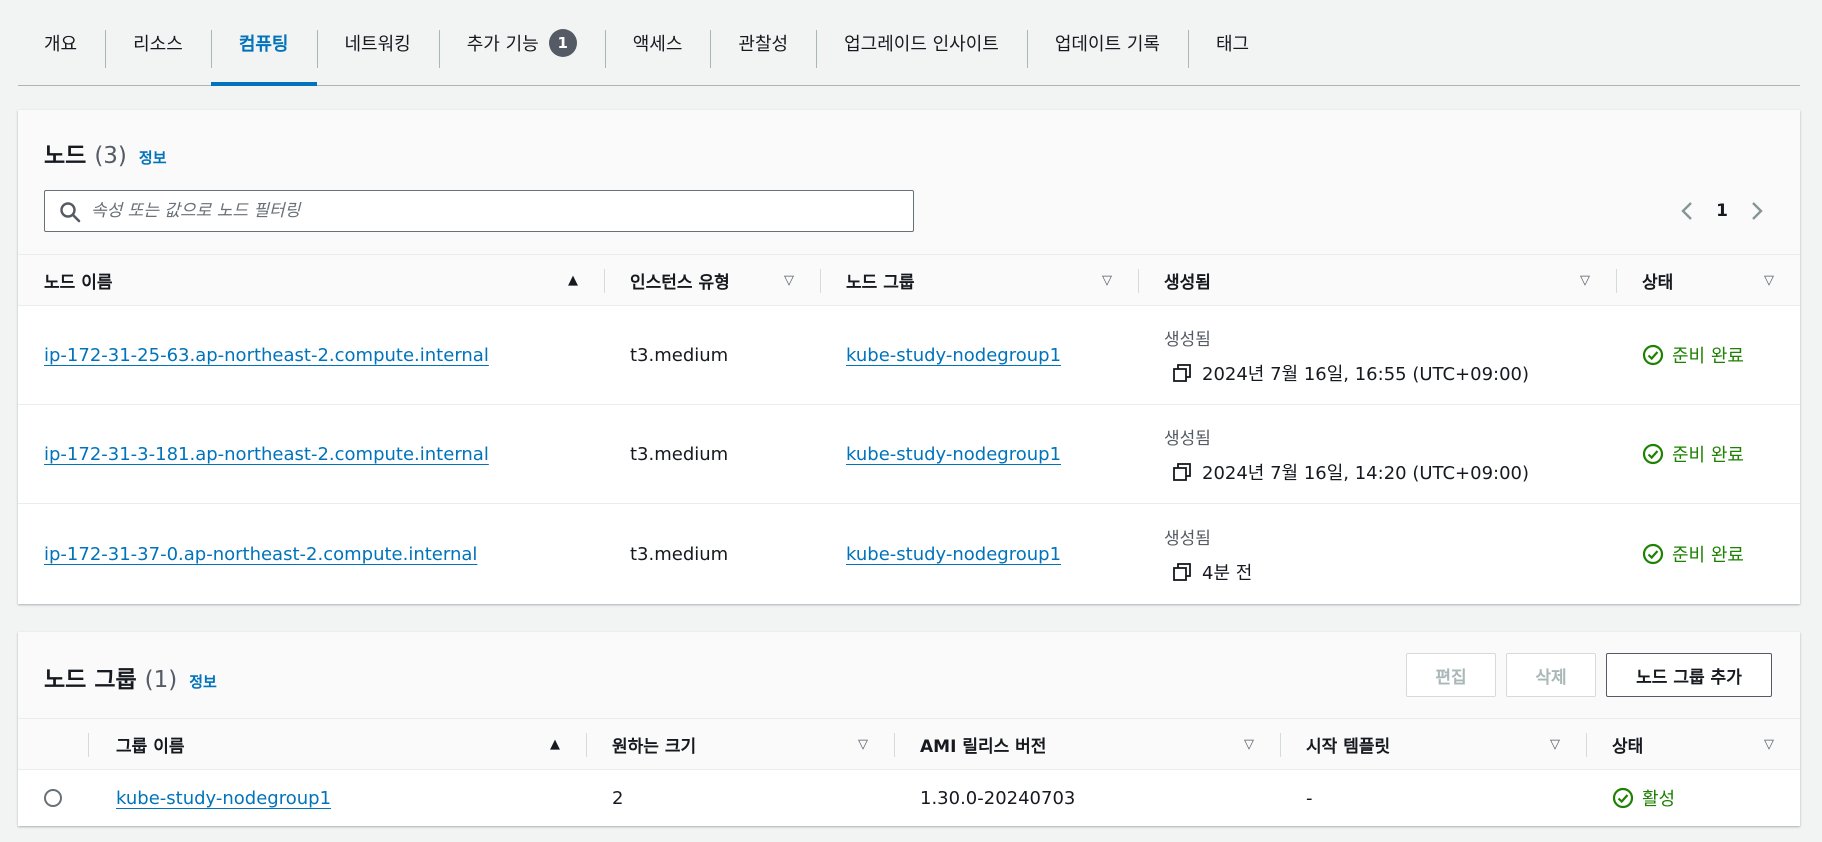 The height and width of the screenshot is (842, 1822). What do you see at coordinates (979, 280) in the screenshot?
I see `column-header-node-group: 노드 그룹 ▽` at bounding box center [979, 280].